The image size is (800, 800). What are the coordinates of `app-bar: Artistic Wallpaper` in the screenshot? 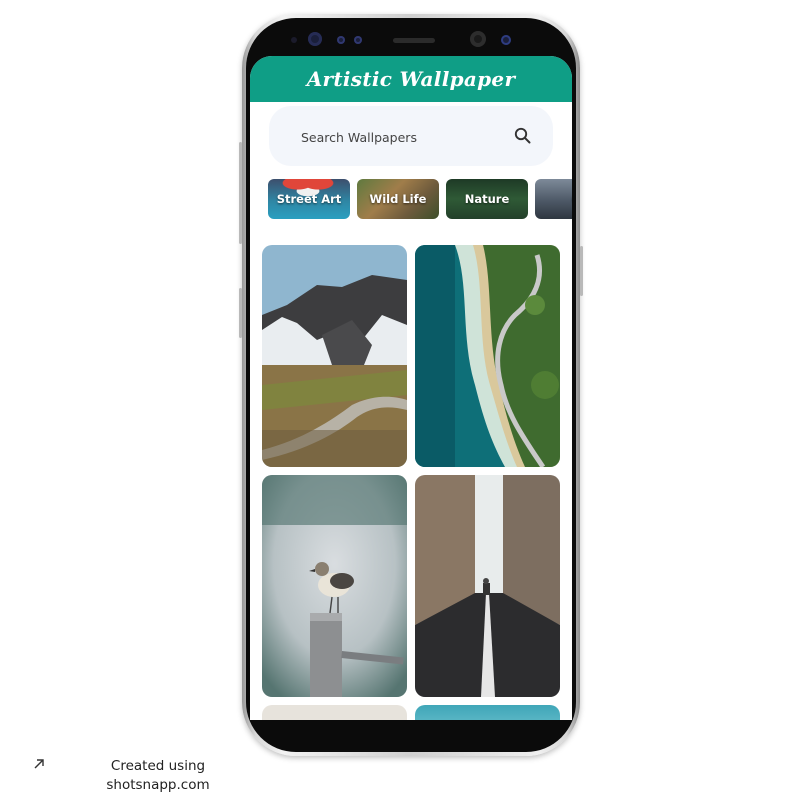 It's located at (411, 79).